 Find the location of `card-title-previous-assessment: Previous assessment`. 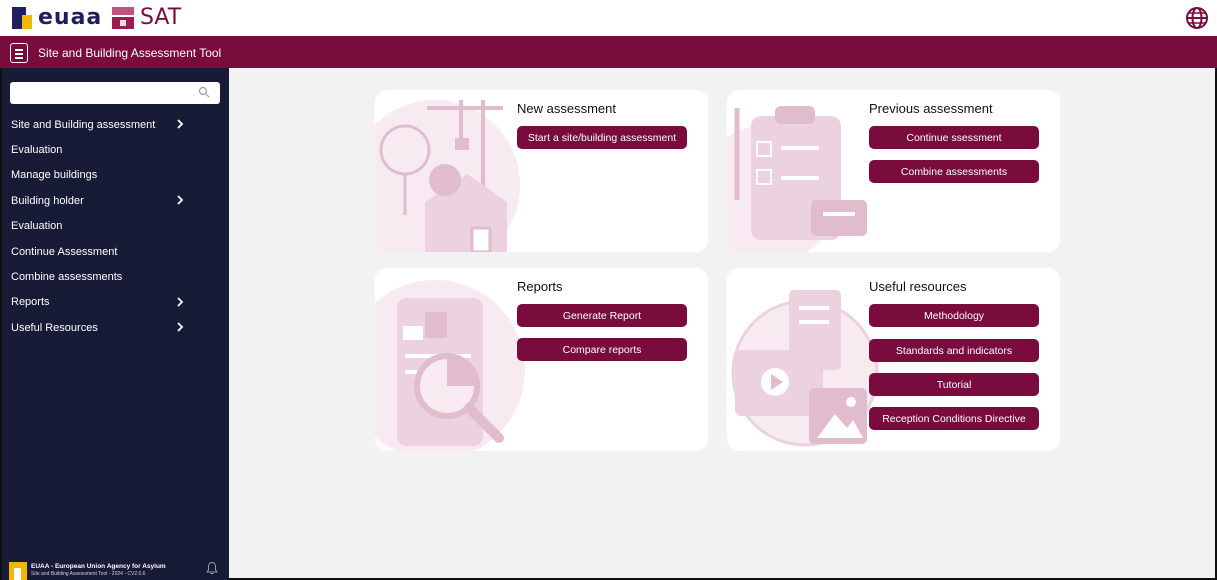

card-title-previous-assessment: Previous assessment is located at coordinates (931, 108).